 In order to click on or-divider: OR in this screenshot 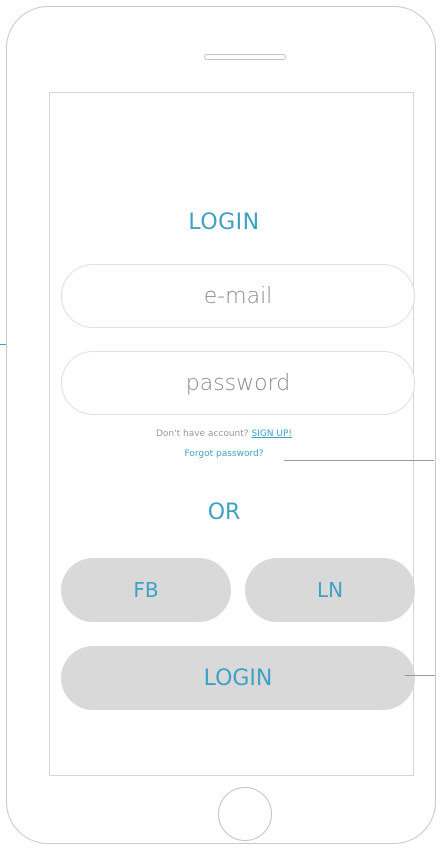, I will do `click(224, 512)`.